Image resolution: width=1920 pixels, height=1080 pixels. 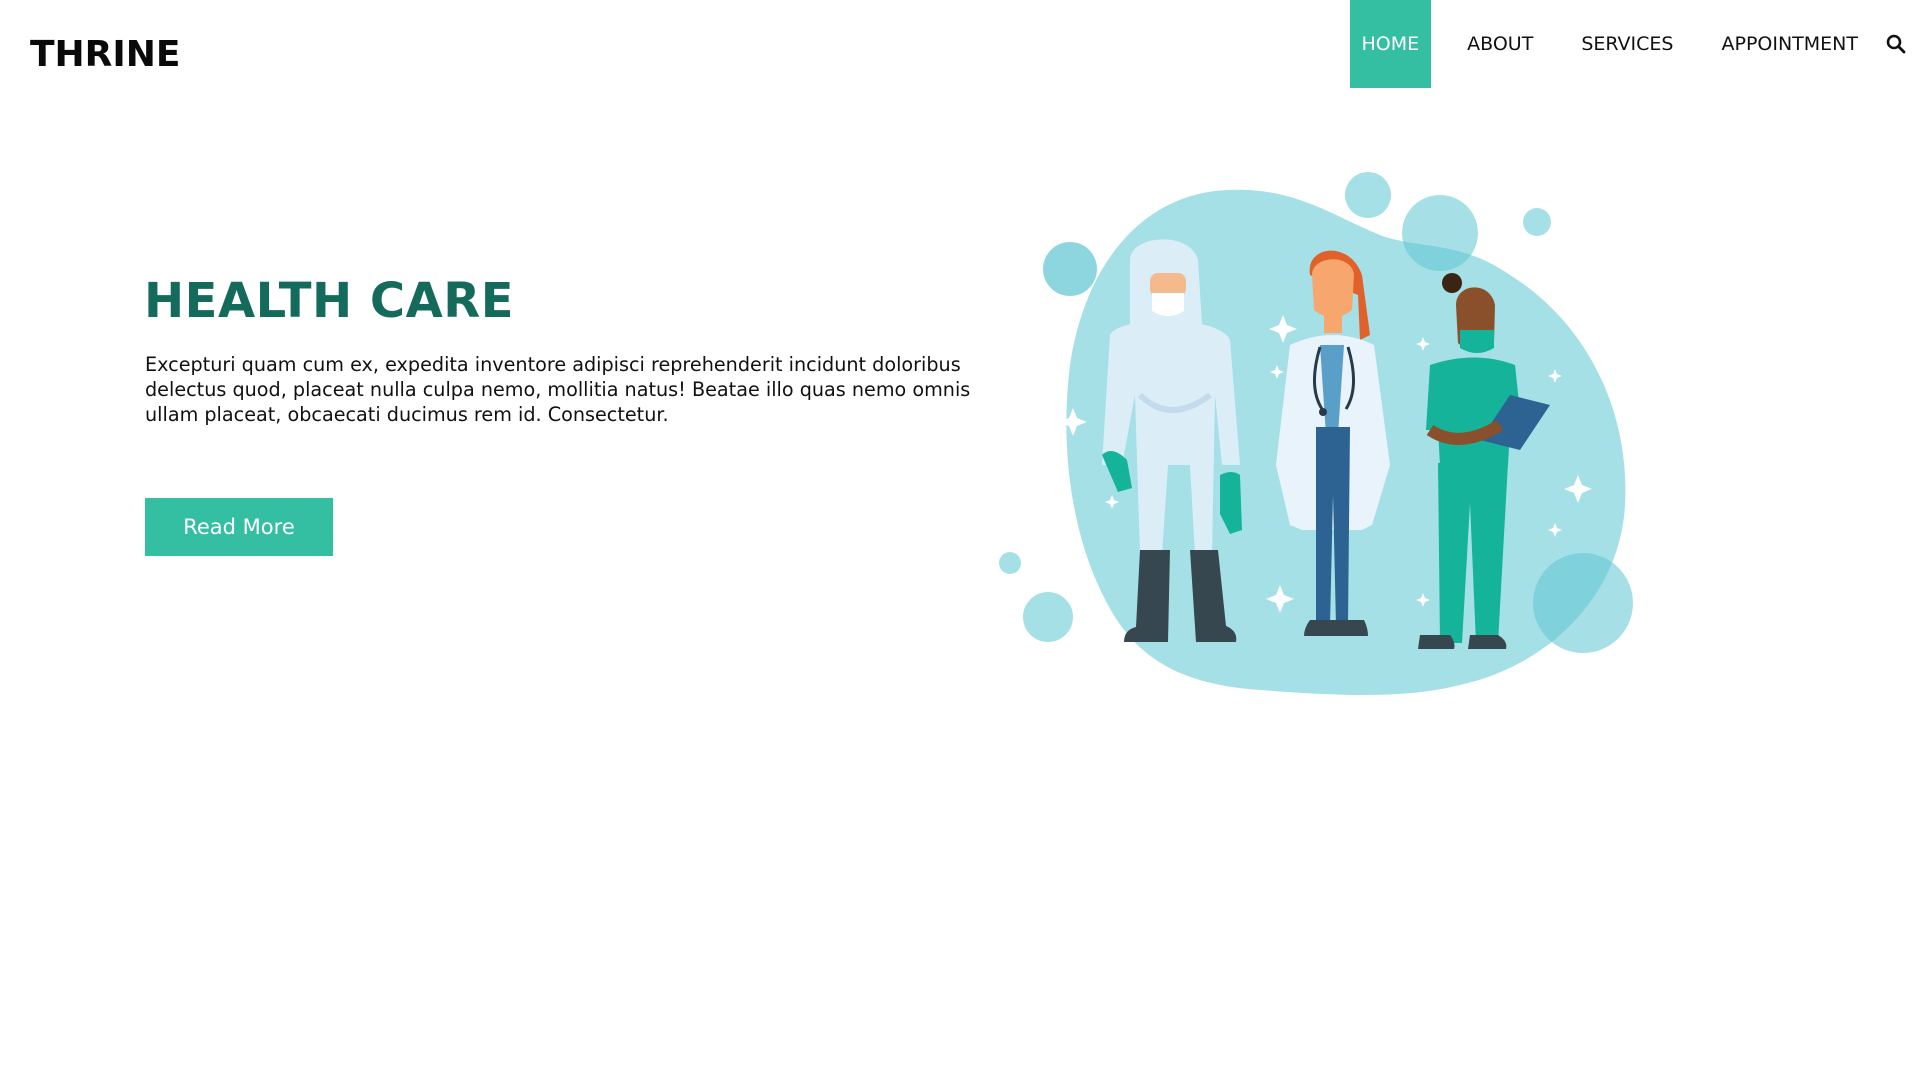 I want to click on main-nav: HOME ABOUT SERVICES APPOINTMENT, so click(x=1634, y=44).